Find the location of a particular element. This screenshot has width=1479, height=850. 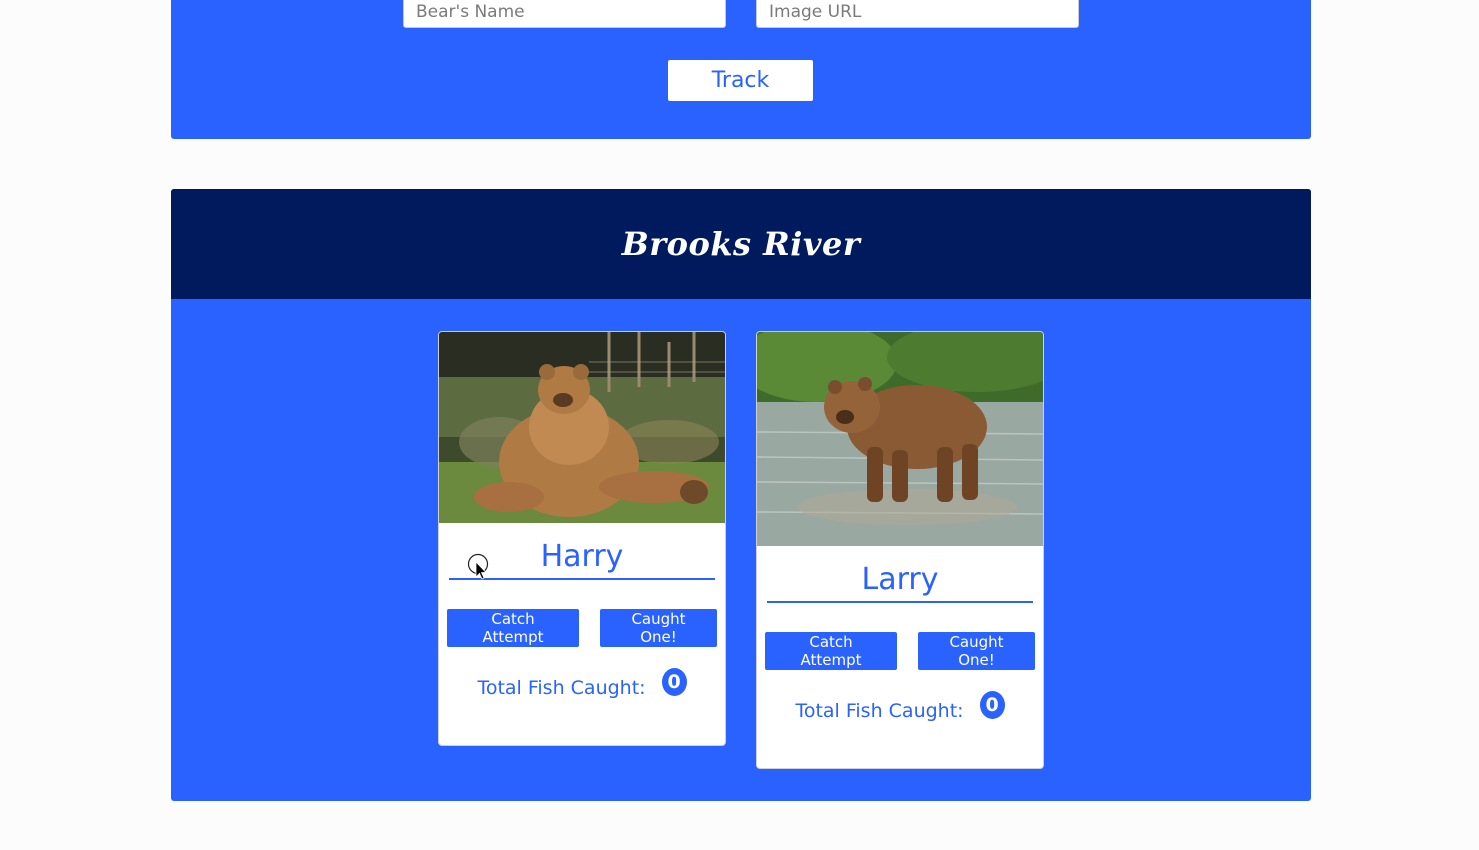

river-header: Brooks River is located at coordinates (741, 244).